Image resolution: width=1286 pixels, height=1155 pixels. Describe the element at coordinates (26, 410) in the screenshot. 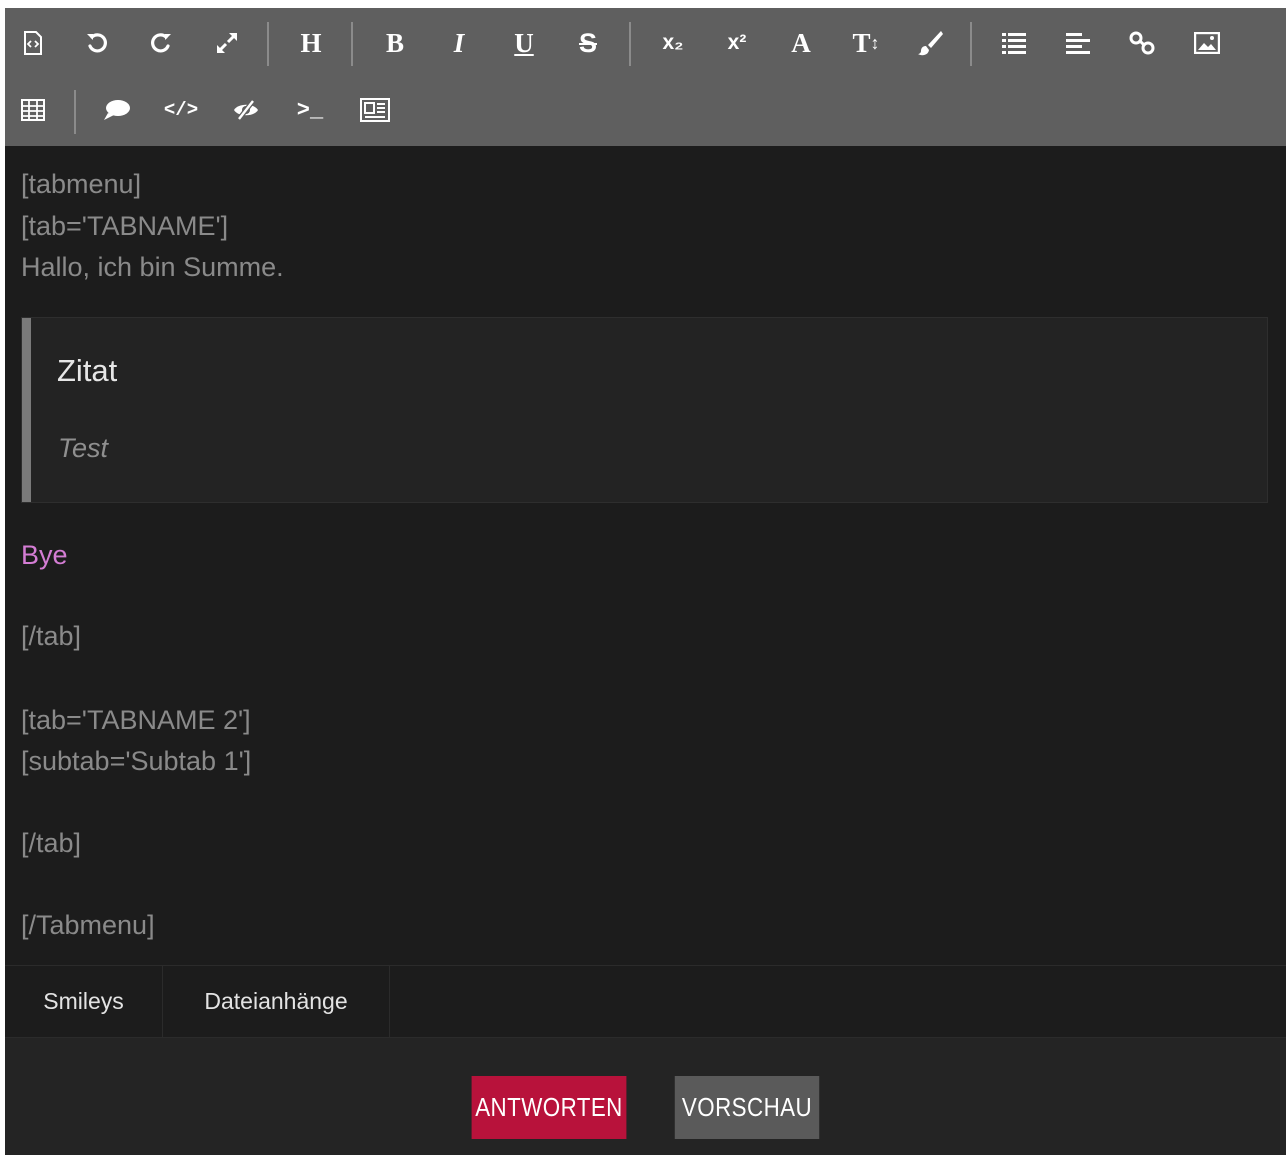

I see `blockquote-bar` at that location.